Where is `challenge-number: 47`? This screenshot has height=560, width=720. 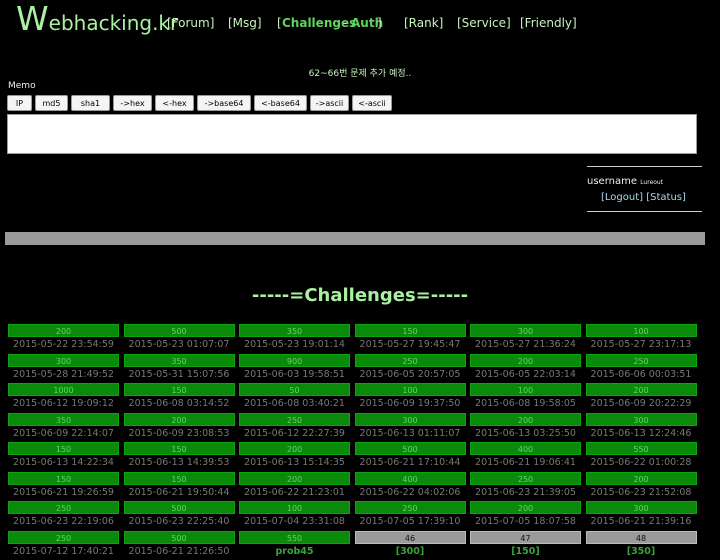
challenge-number: 47 is located at coordinates (525, 537).